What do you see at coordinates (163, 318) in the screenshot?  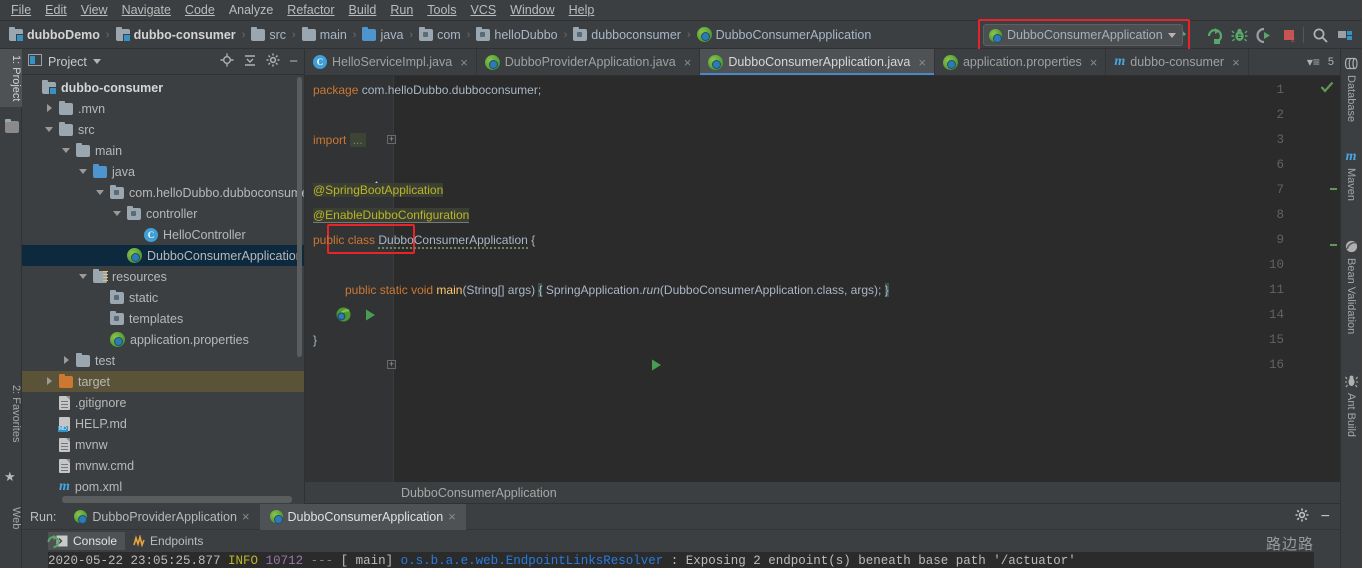 I see `tree-node-templates: templates` at bounding box center [163, 318].